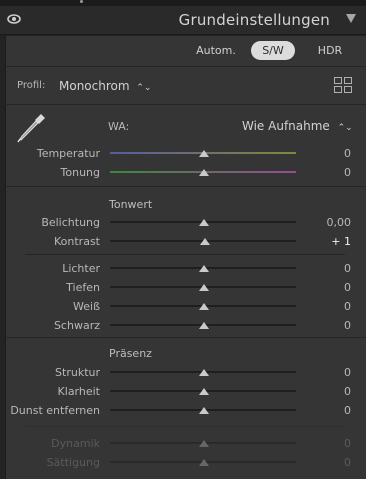  I want to click on wb-label: WA:, so click(119, 126).